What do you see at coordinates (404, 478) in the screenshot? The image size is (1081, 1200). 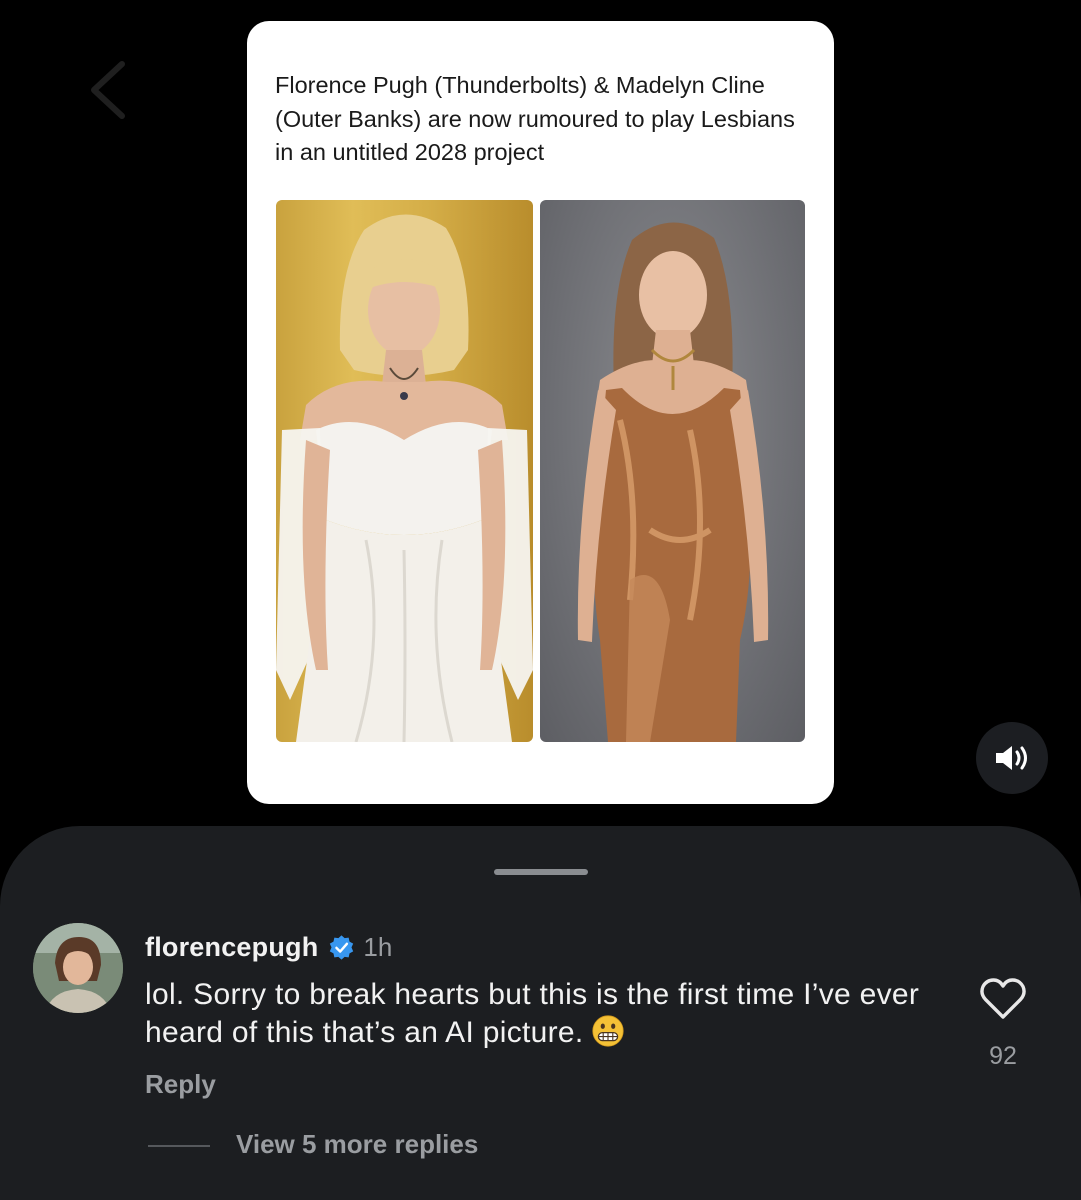 I see `woman-white-dress-illustration` at bounding box center [404, 478].